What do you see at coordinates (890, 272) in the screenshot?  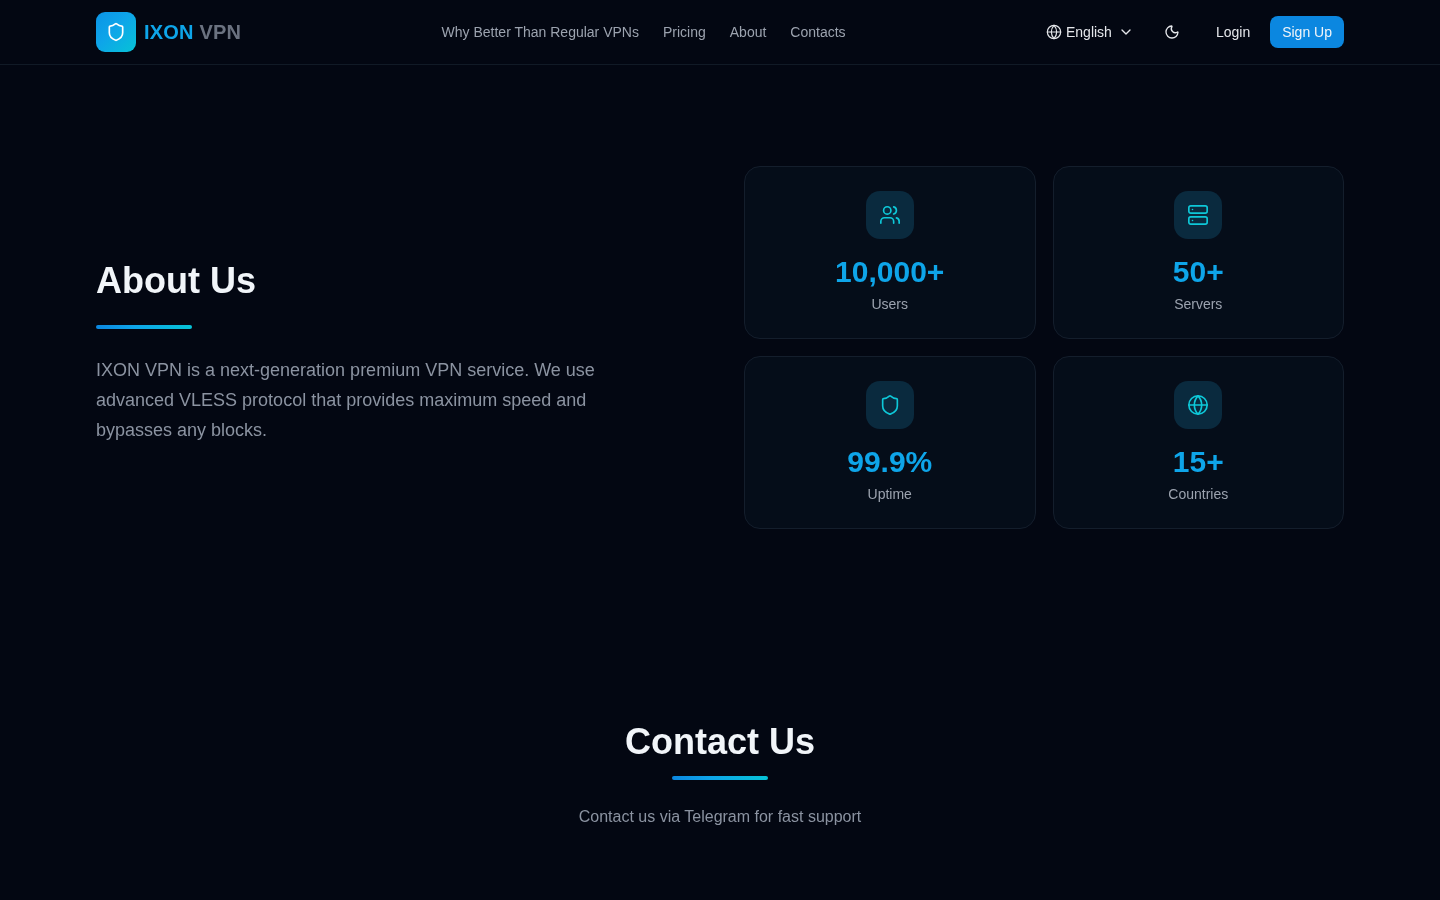 I see `stat-value: 10,000+` at bounding box center [890, 272].